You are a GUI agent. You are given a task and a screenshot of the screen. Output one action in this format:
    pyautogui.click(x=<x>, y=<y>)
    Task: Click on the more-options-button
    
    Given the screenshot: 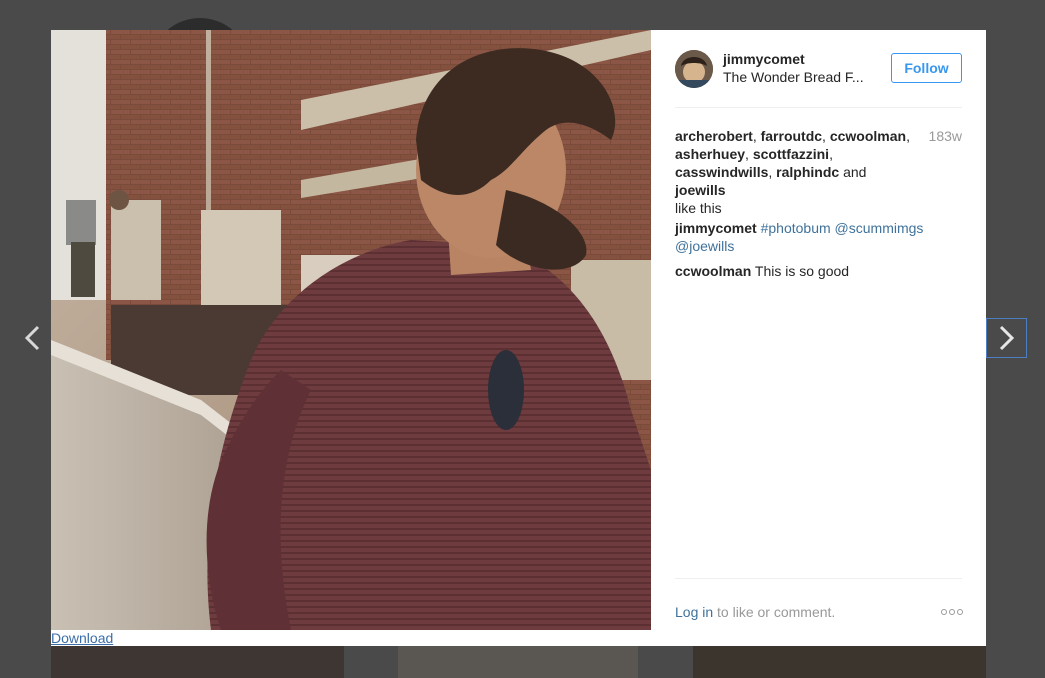 What is the action you would take?
    pyautogui.click(x=952, y=612)
    